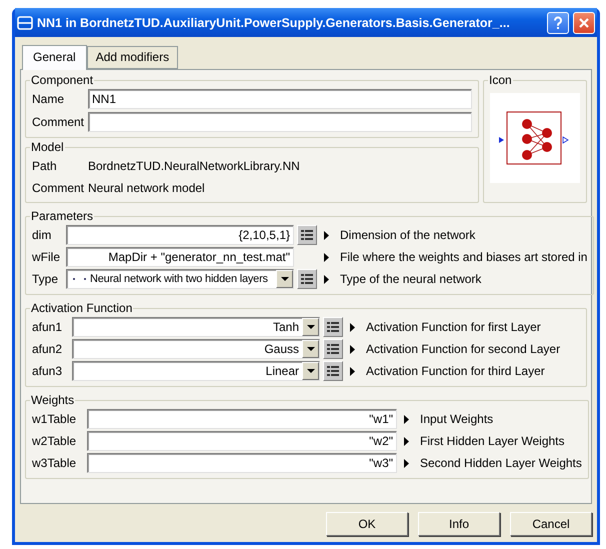 This screenshot has height=549, width=606. I want to click on parameter-description: First Hidden Layer Weights, so click(492, 441).